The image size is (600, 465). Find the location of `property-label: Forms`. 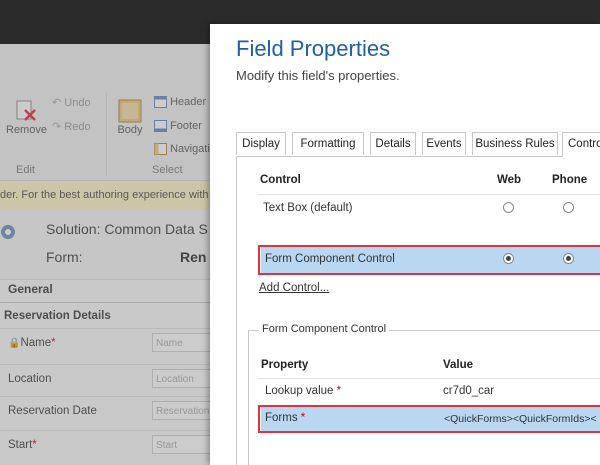

property-label: Forms is located at coordinates (281, 418).